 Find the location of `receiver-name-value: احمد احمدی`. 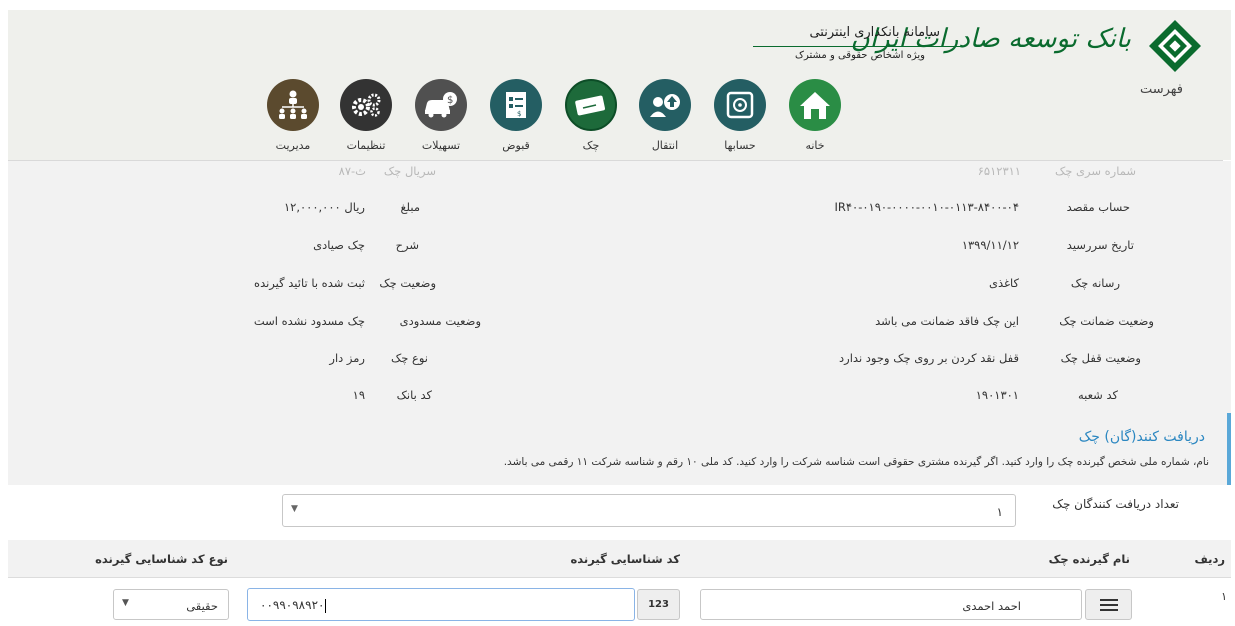

receiver-name-value: احمد احمدی is located at coordinates (991, 606).